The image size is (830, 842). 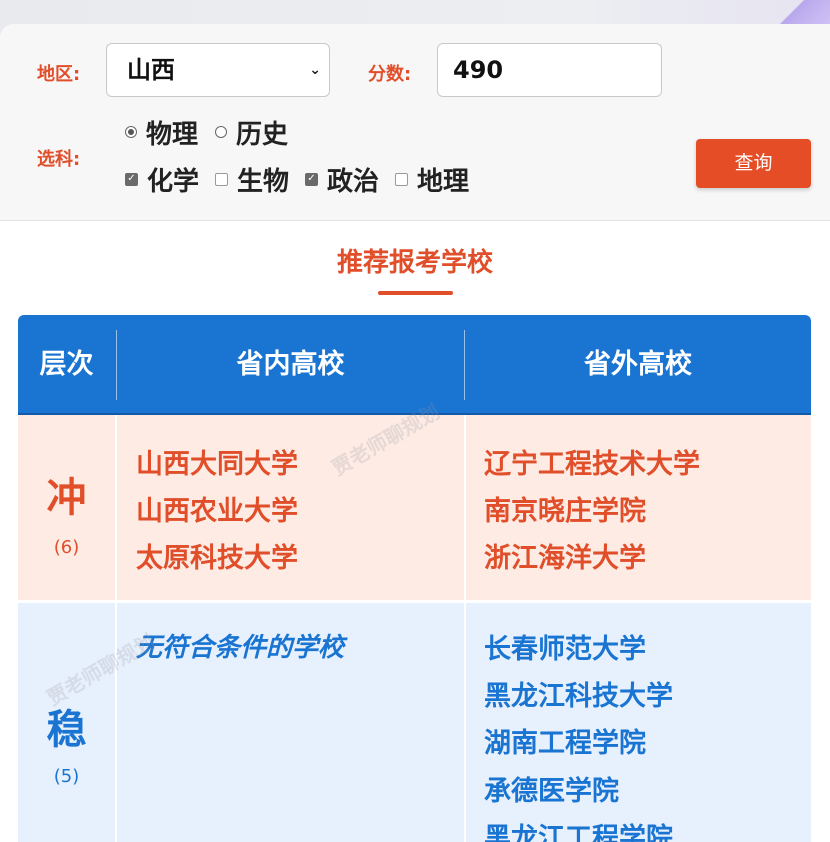 What do you see at coordinates (315, 70) in the screenshot?
I see `chevron-down-icon: ⌄` at bounding box center [315, 70].